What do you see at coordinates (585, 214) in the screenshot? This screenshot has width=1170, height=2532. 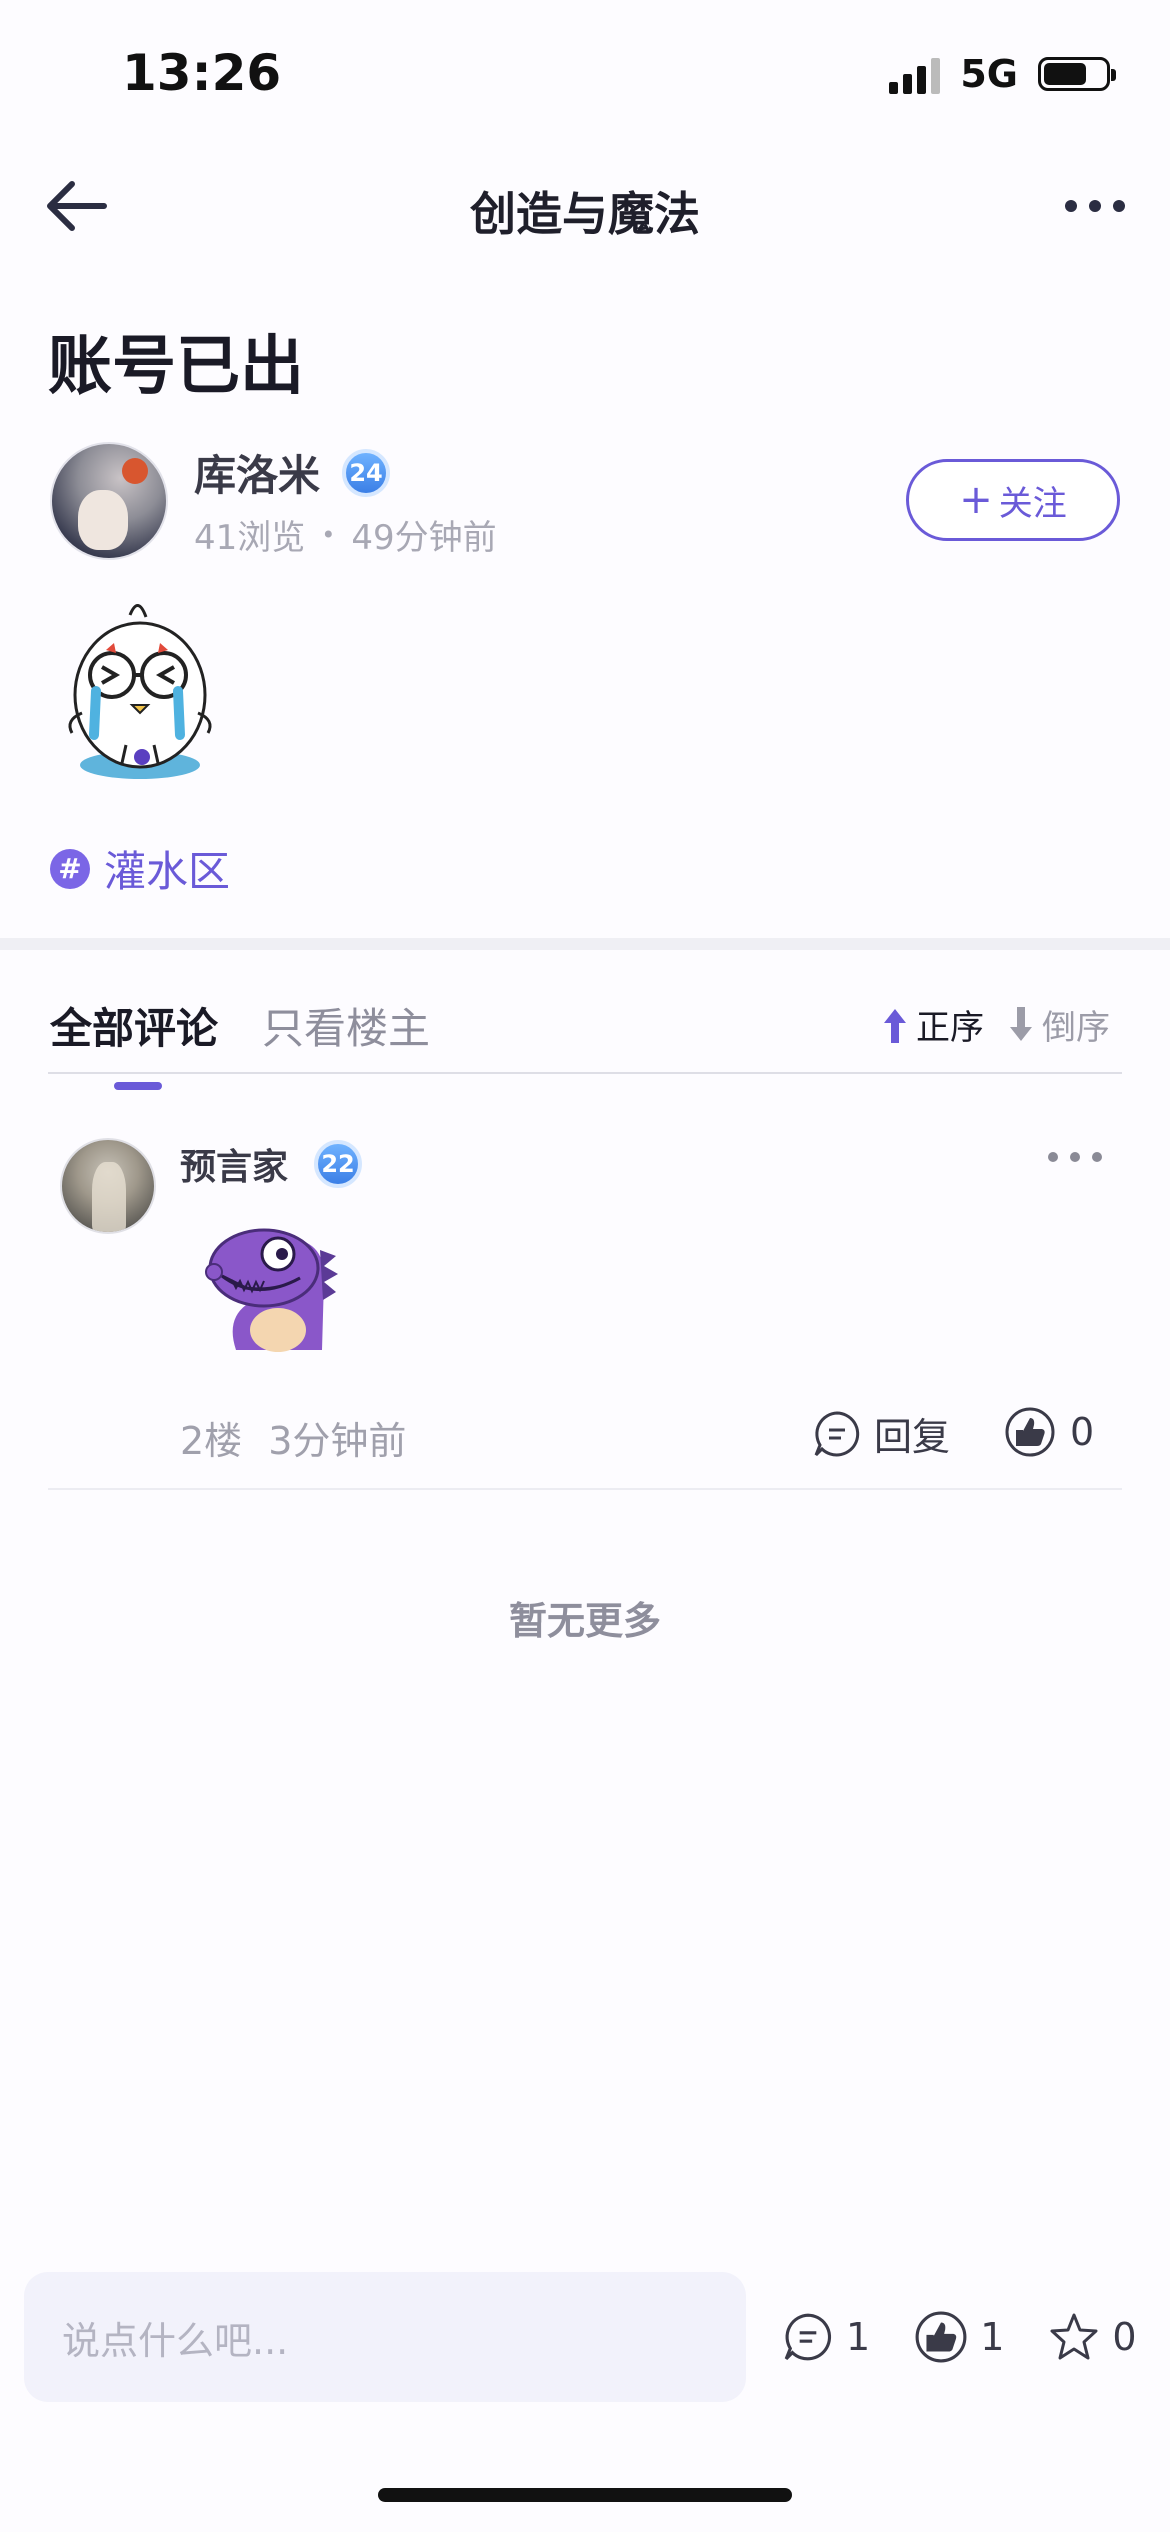 I see `page-title: 创造与魔法` at bounding box center [585, 214].